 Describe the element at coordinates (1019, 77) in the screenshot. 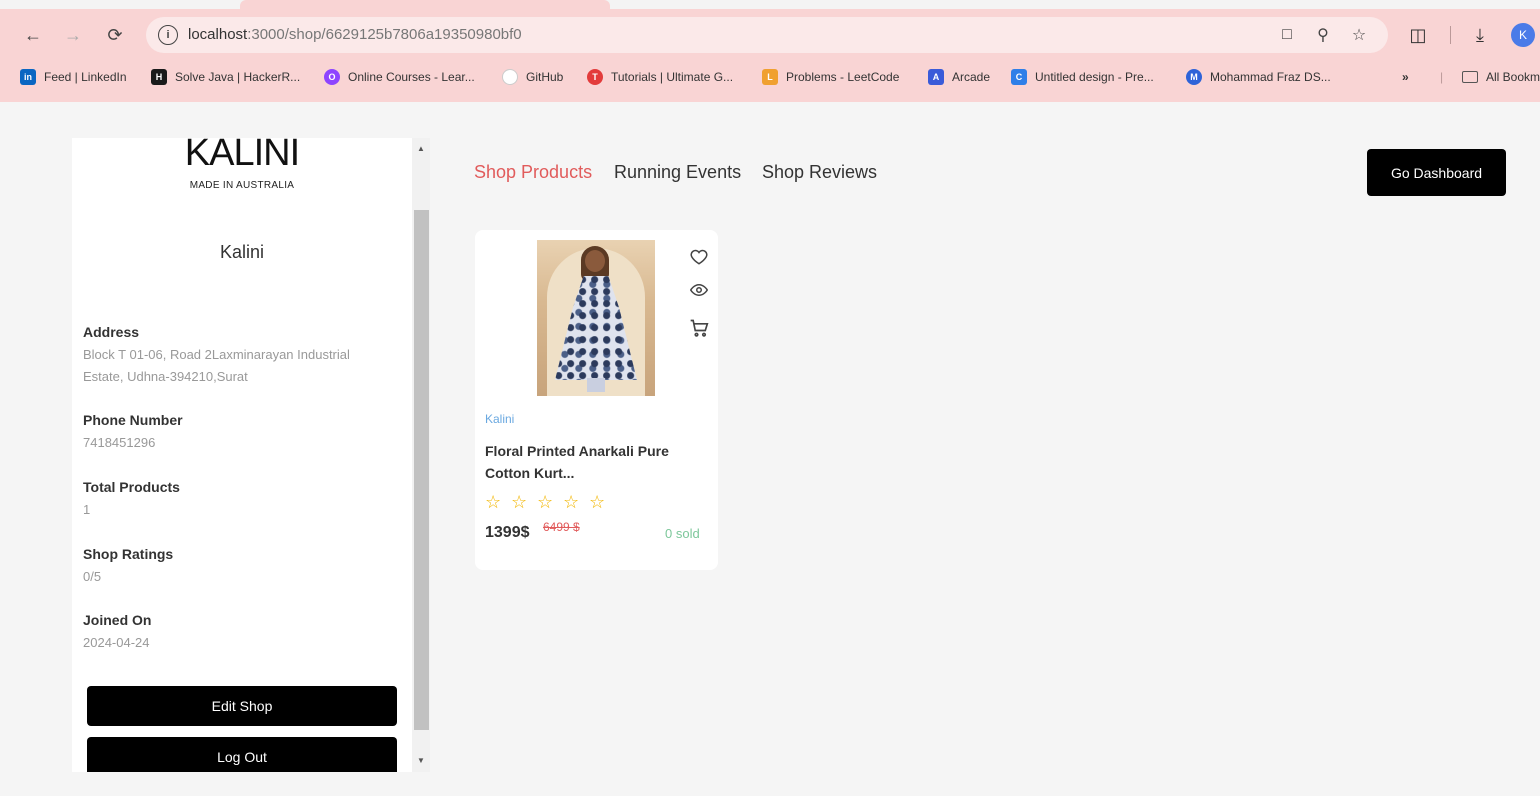

I see `canva-icon: C` at that location.